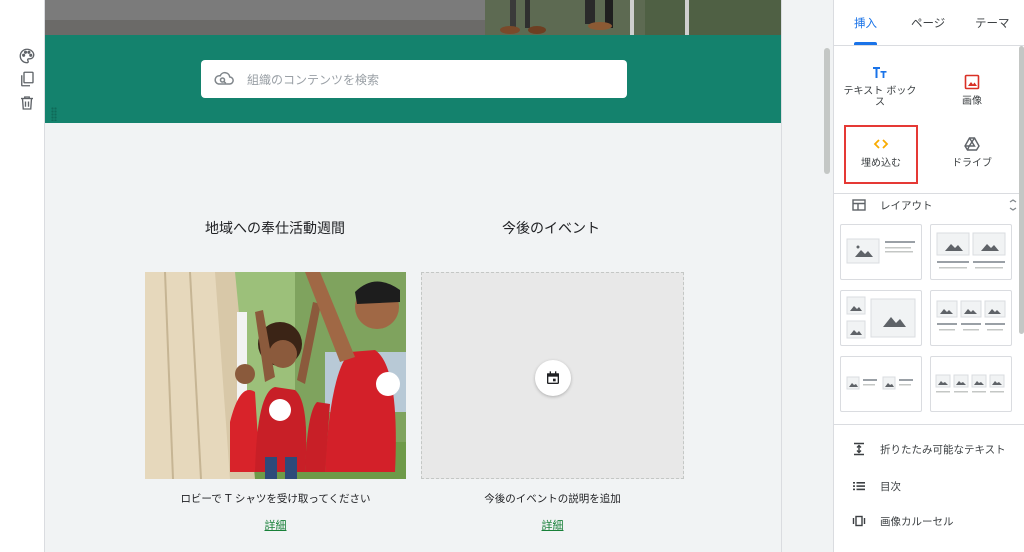 The width and height of the screenshot is (1024, 552). Describe the element at coordinates (859, 521) in the screenshot. I see `image-carousel-icon` at that location.